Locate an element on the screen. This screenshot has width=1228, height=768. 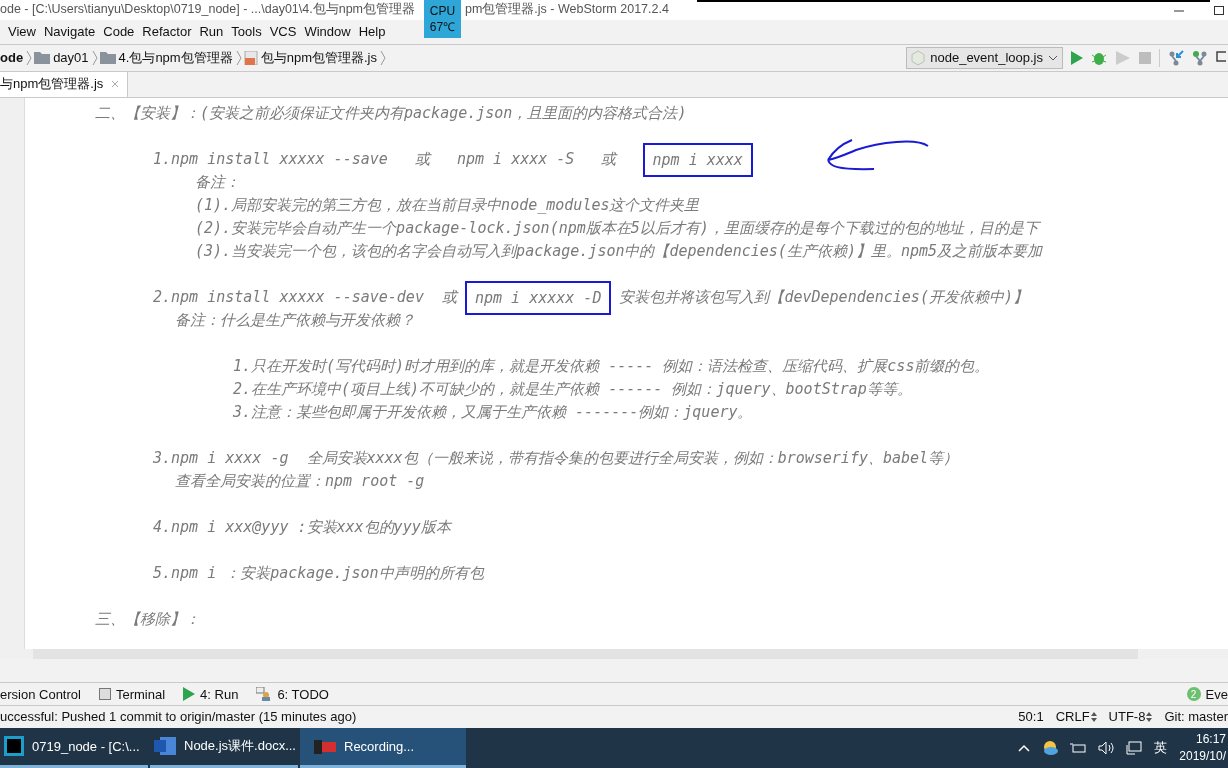
code-line: 1.只在开发时(写代码时)时才用到的库，就是开发依赖 ----- 例如：语法检查、压缩代码、扩展css前缀的包。 is located at coordinates (611, 367).